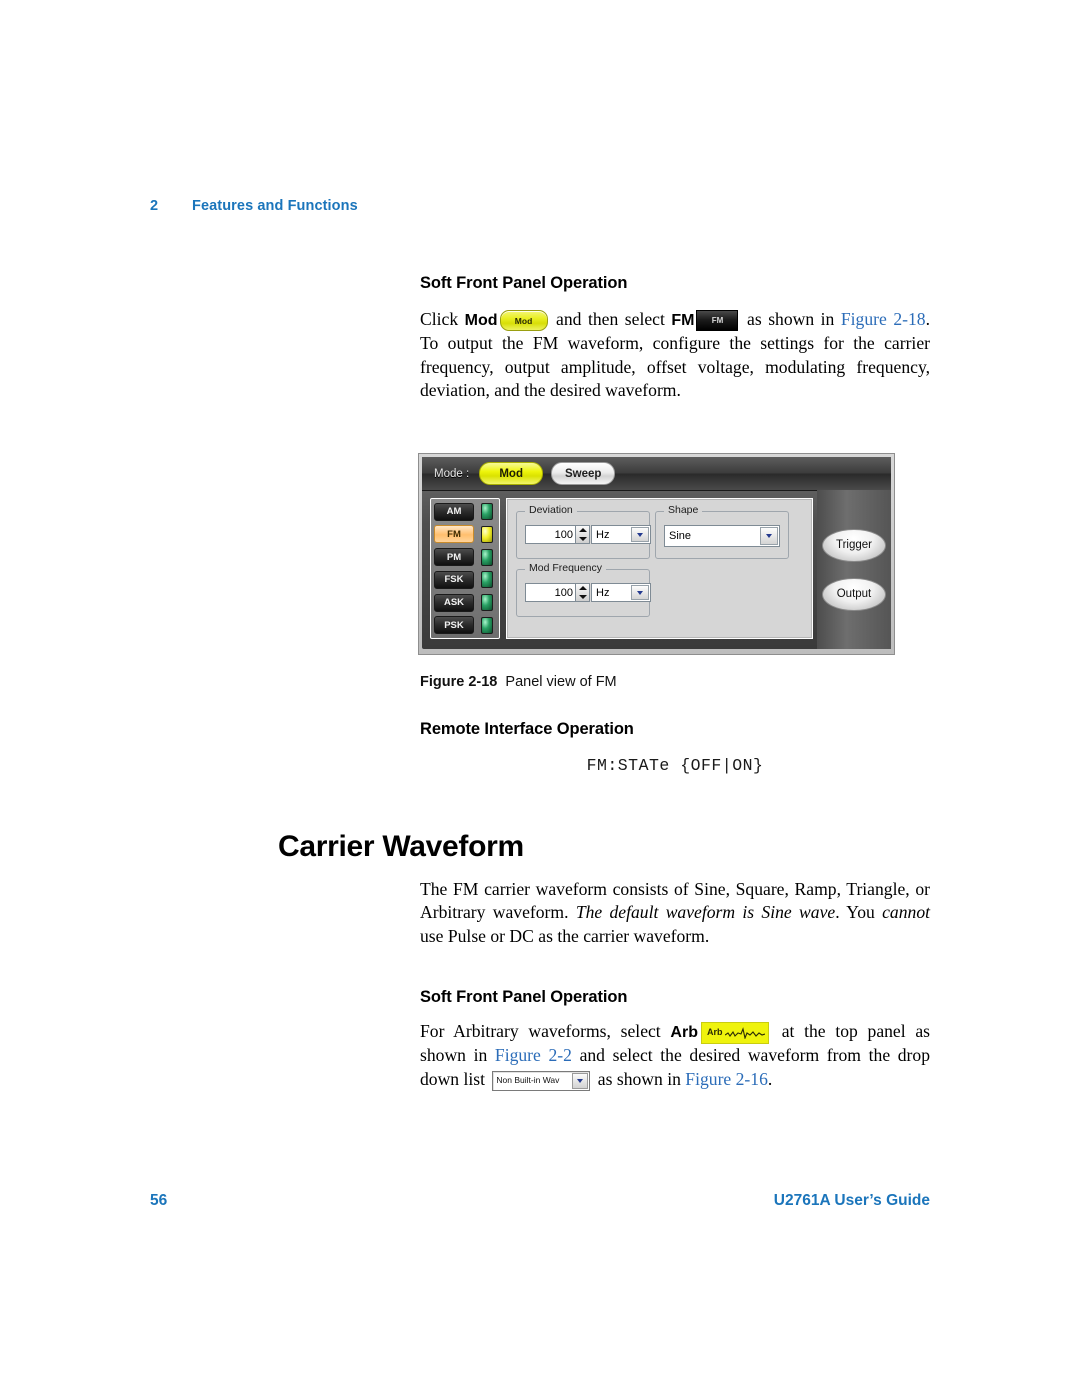 This screenshot has width=1080, height=1397. Describe the element at coordinates (683, 510) in the screenshot. I see `group-shape-legend: Shape` at that location.